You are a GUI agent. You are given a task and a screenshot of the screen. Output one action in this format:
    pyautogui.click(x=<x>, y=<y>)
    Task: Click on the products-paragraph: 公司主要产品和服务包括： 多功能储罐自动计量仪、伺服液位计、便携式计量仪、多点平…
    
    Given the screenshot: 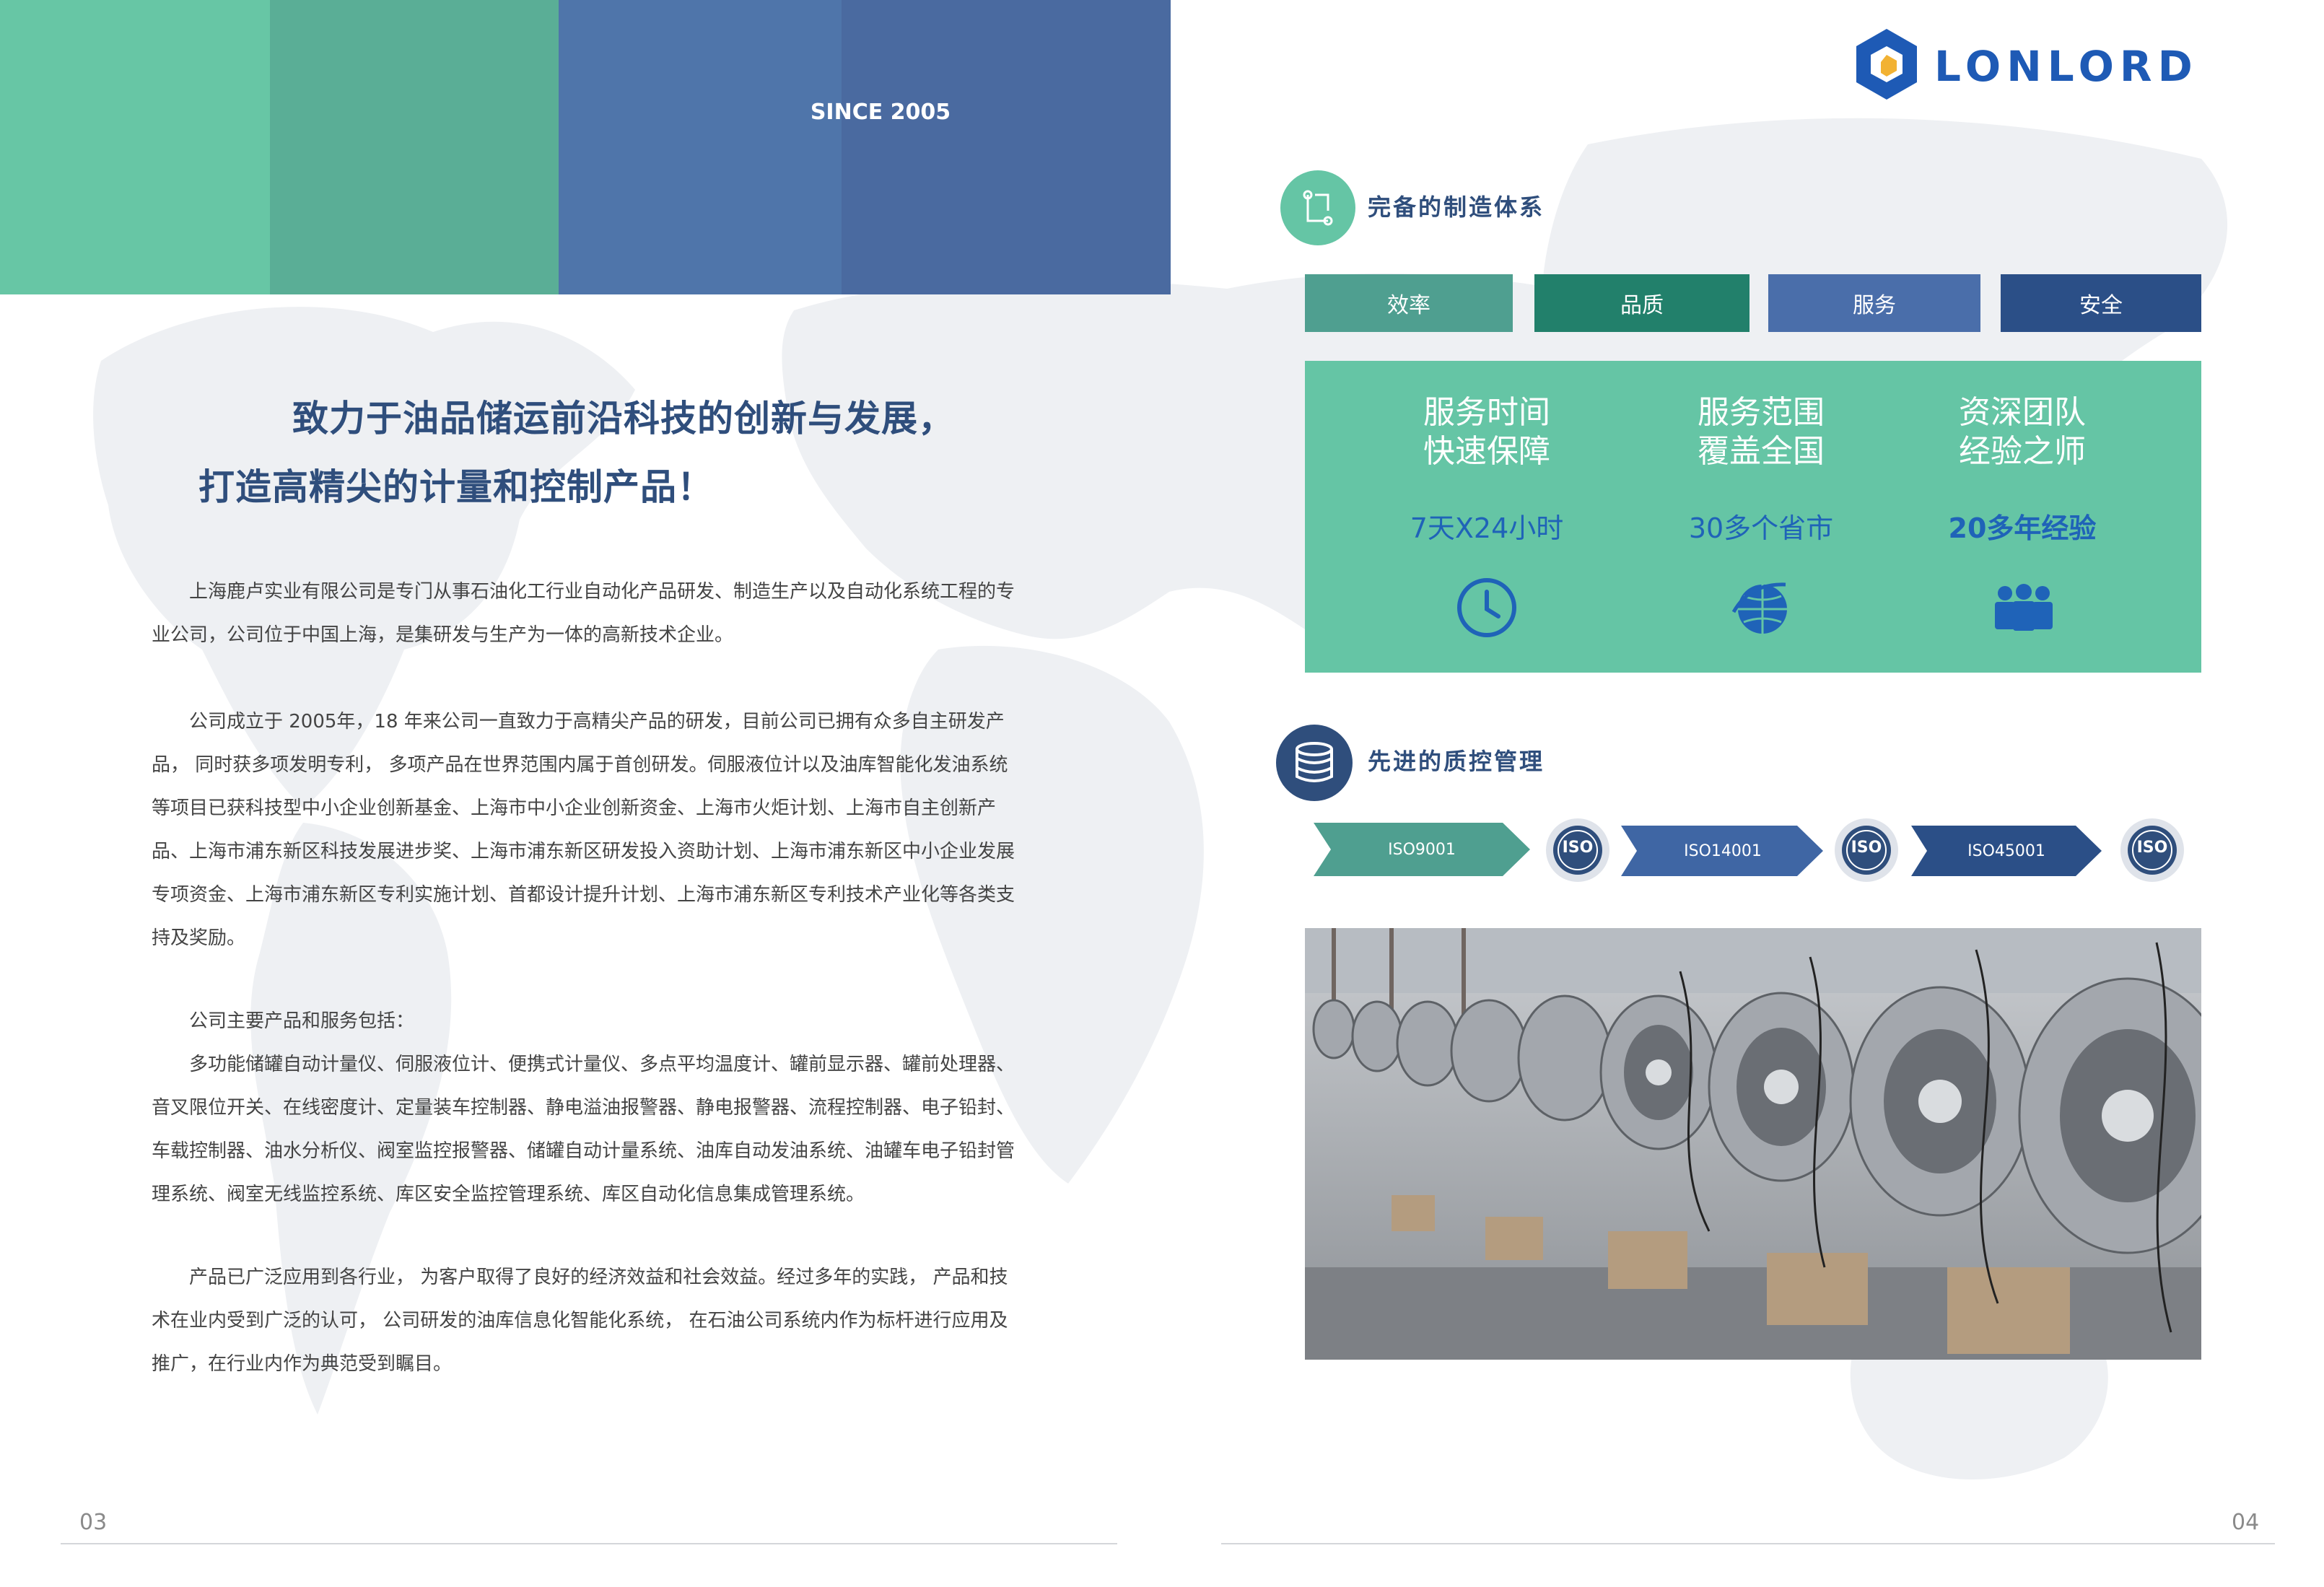 What is the action you would take?
    pyautogui.click(x=585, y=1108)
    